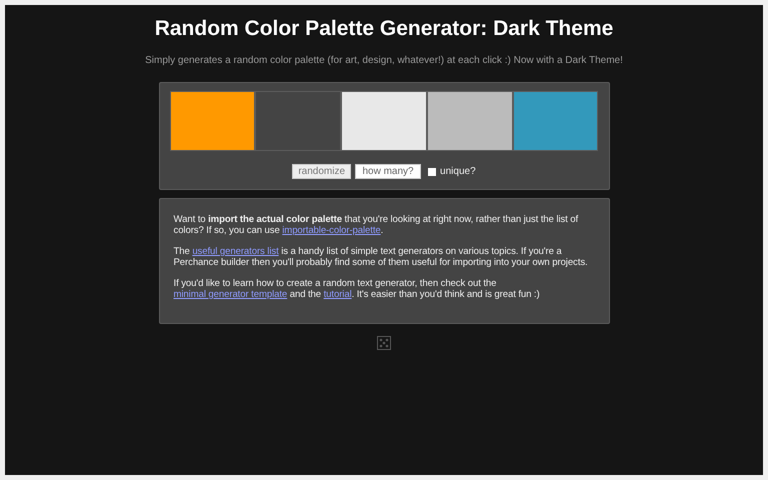  What do you see at coordinates (458, 171) in the screenshot?
I see `checkbox-label: unique?` at bounding box center [458, 171].